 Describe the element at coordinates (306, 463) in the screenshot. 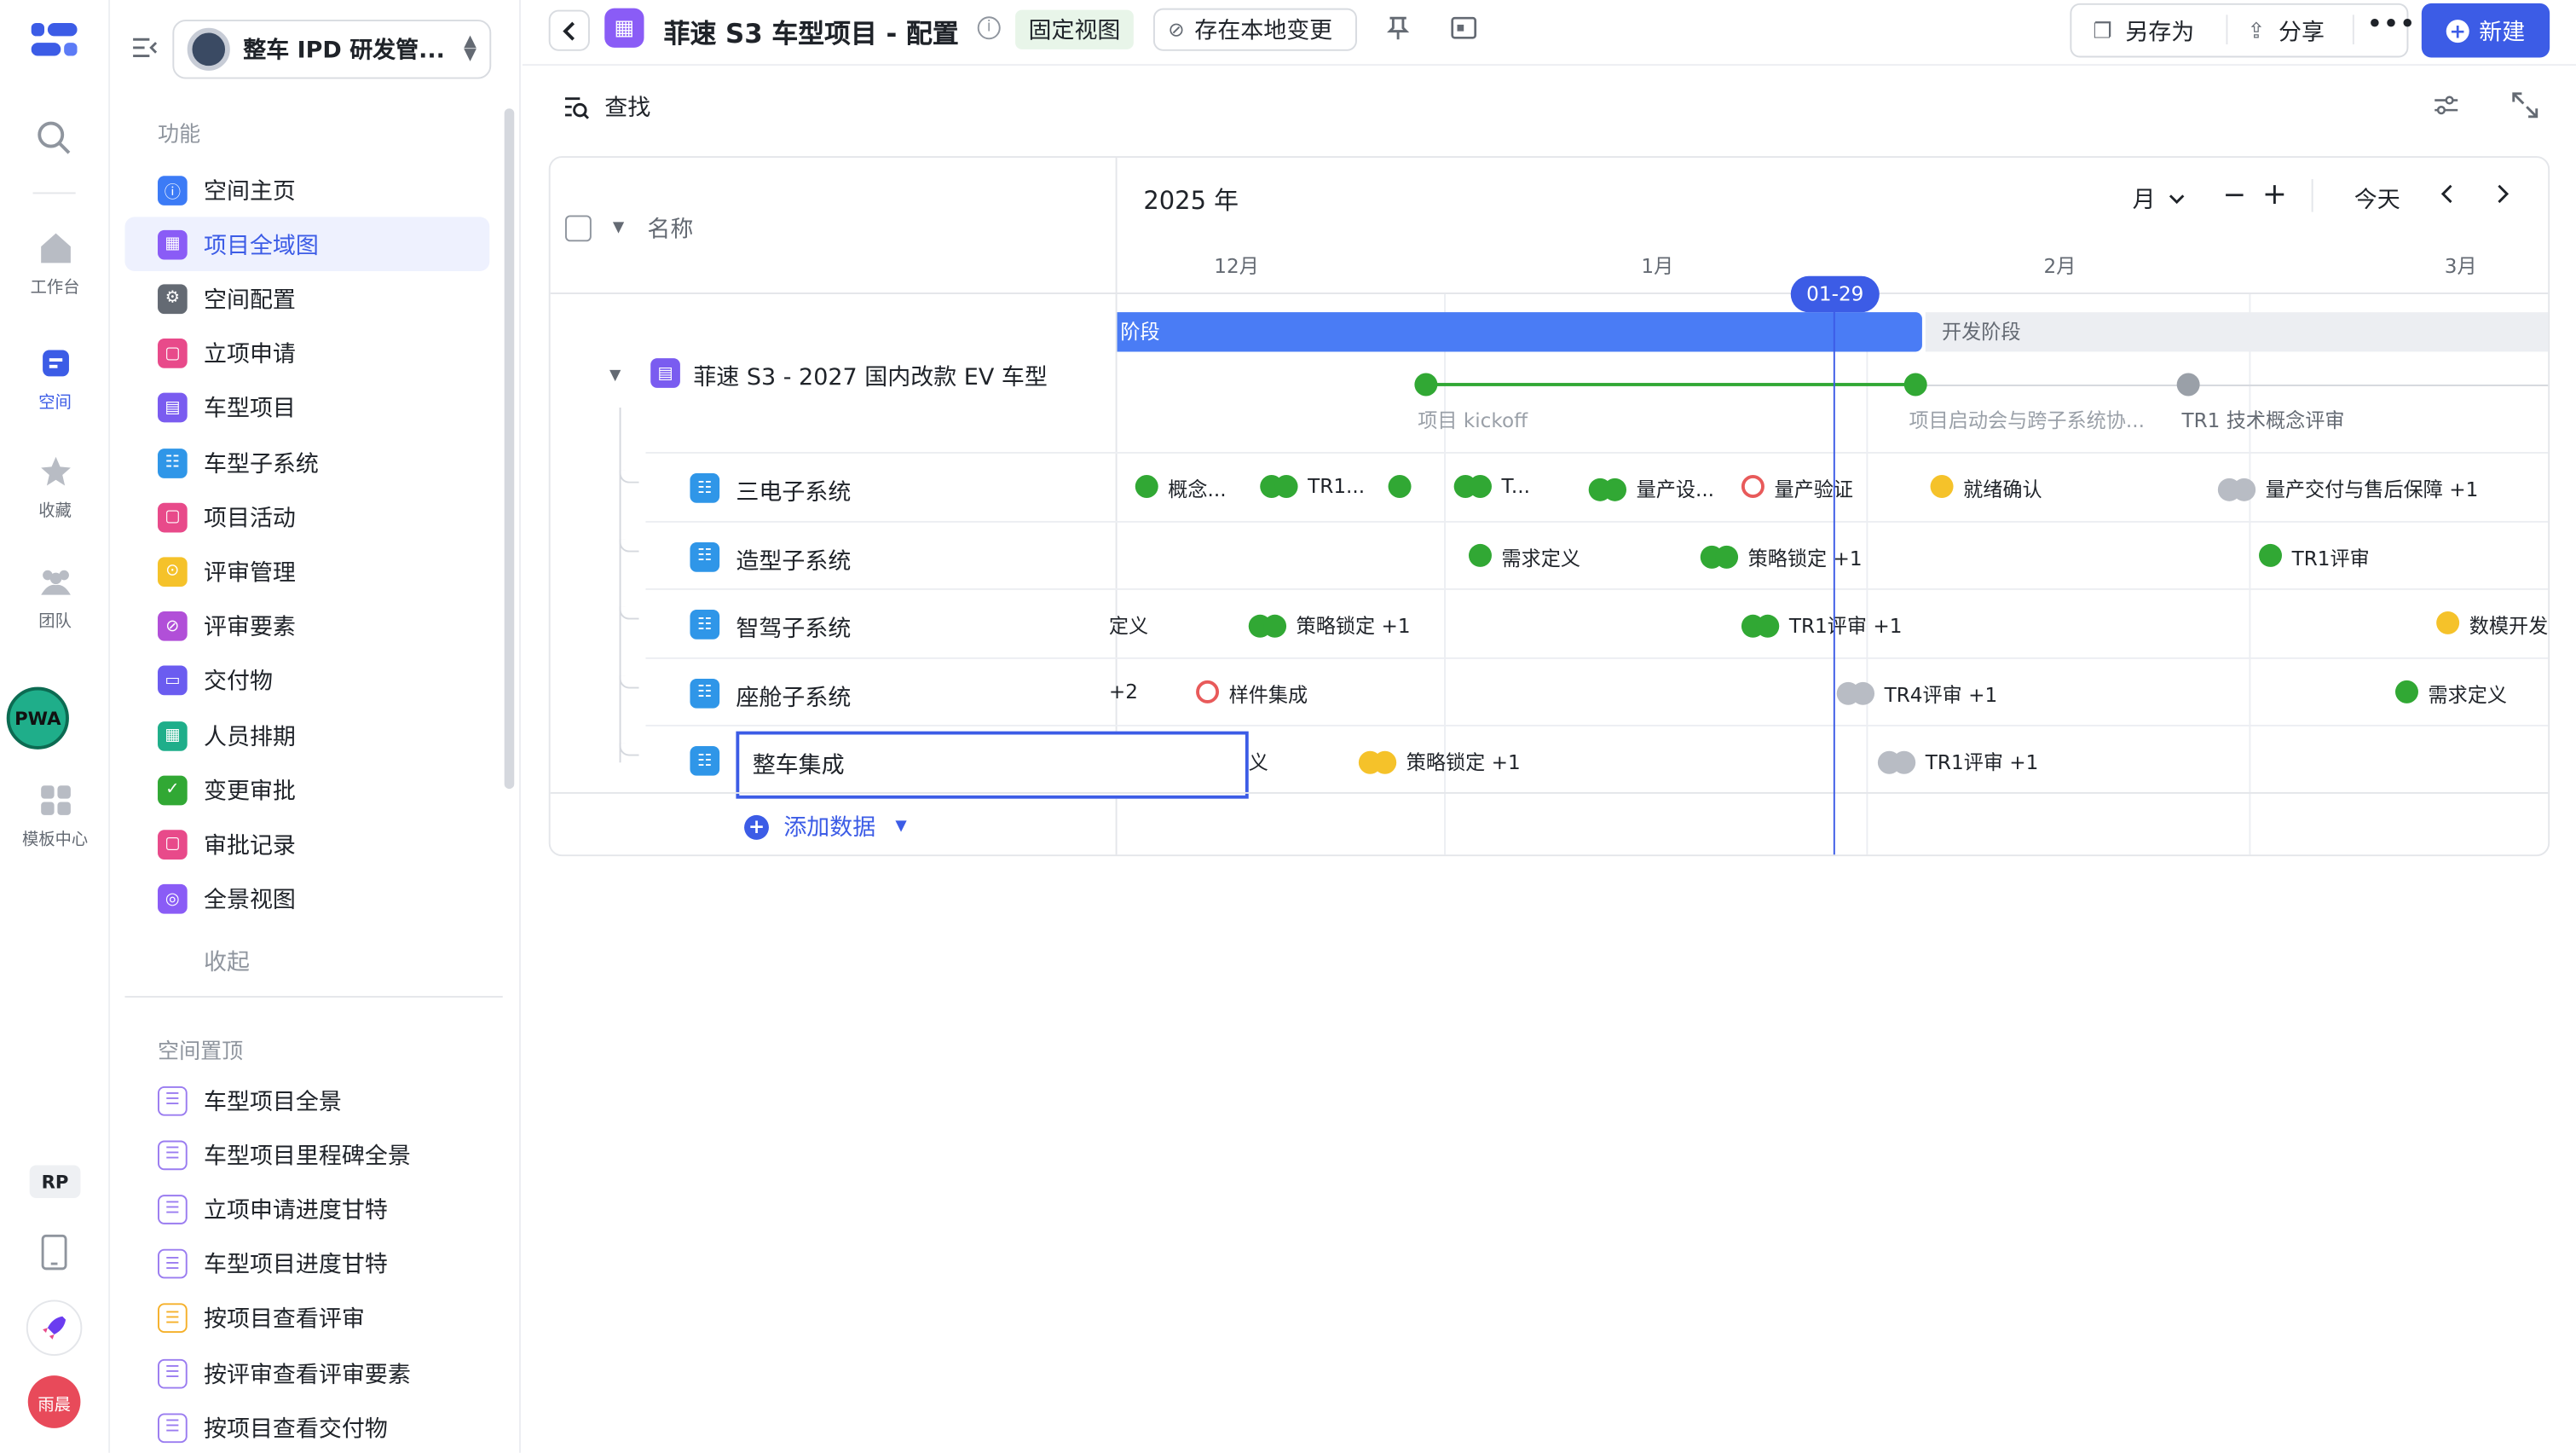

I see `sidebar-item: ☷ 车型子系统` at that location.